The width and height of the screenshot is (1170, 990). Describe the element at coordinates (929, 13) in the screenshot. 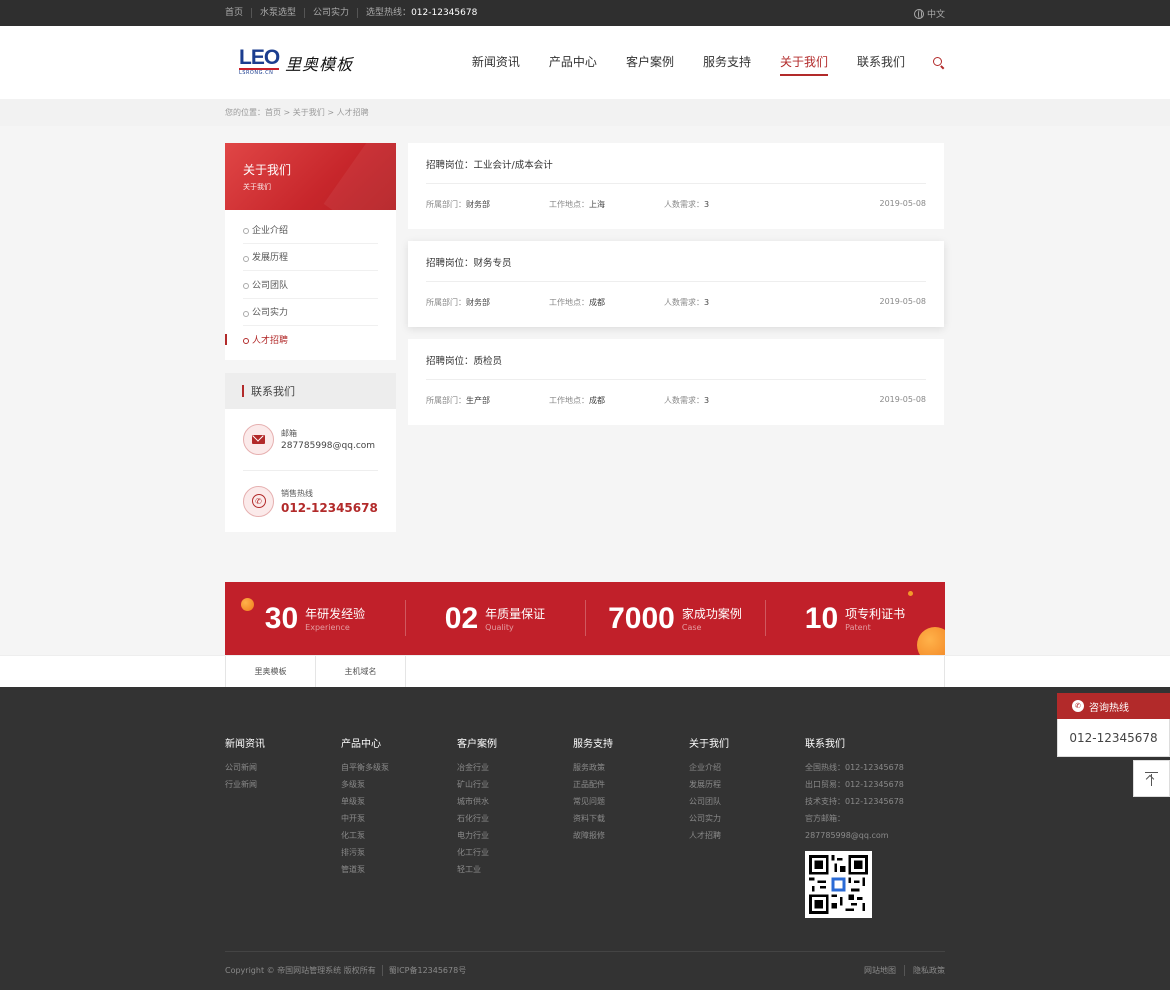

I see `language-switch: 中文` at that location.